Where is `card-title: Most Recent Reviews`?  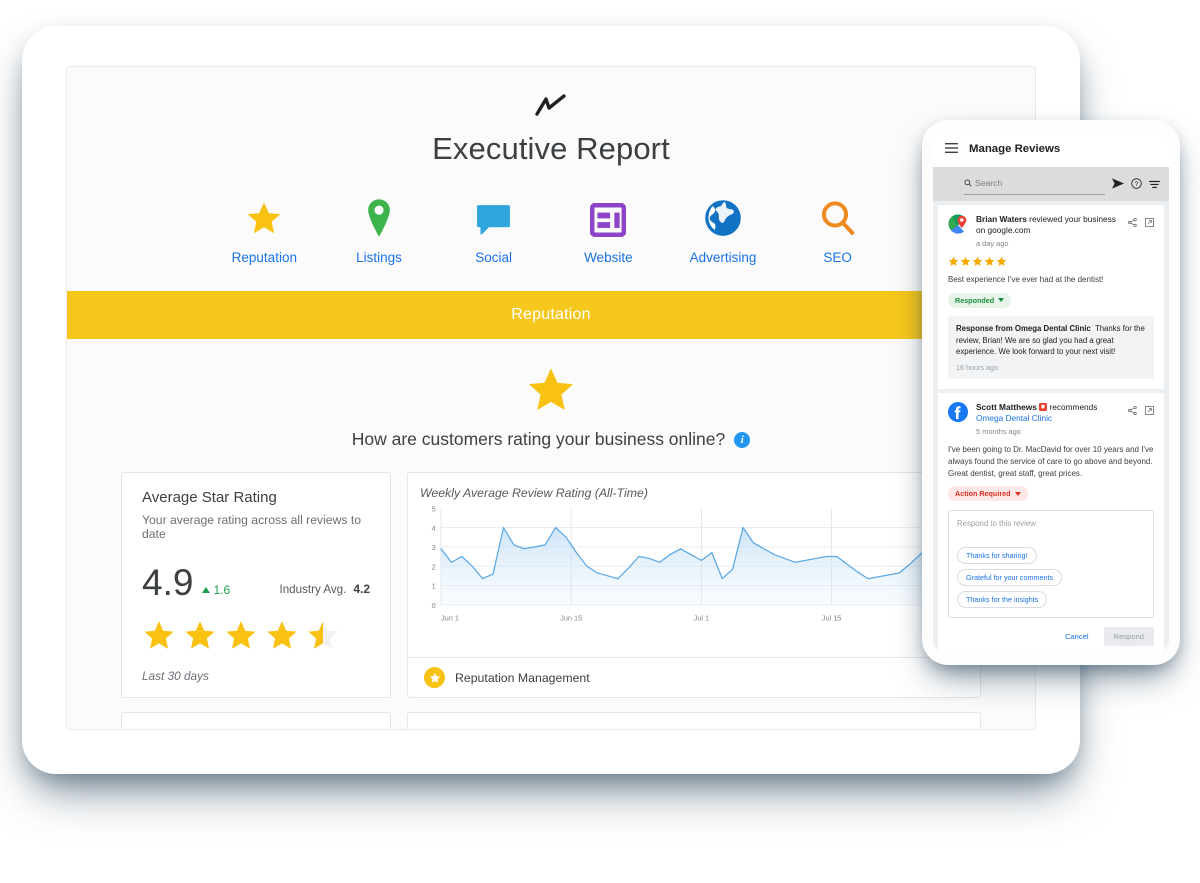
card-title: Most Recent Reviews is located at coordinates (694, 721).